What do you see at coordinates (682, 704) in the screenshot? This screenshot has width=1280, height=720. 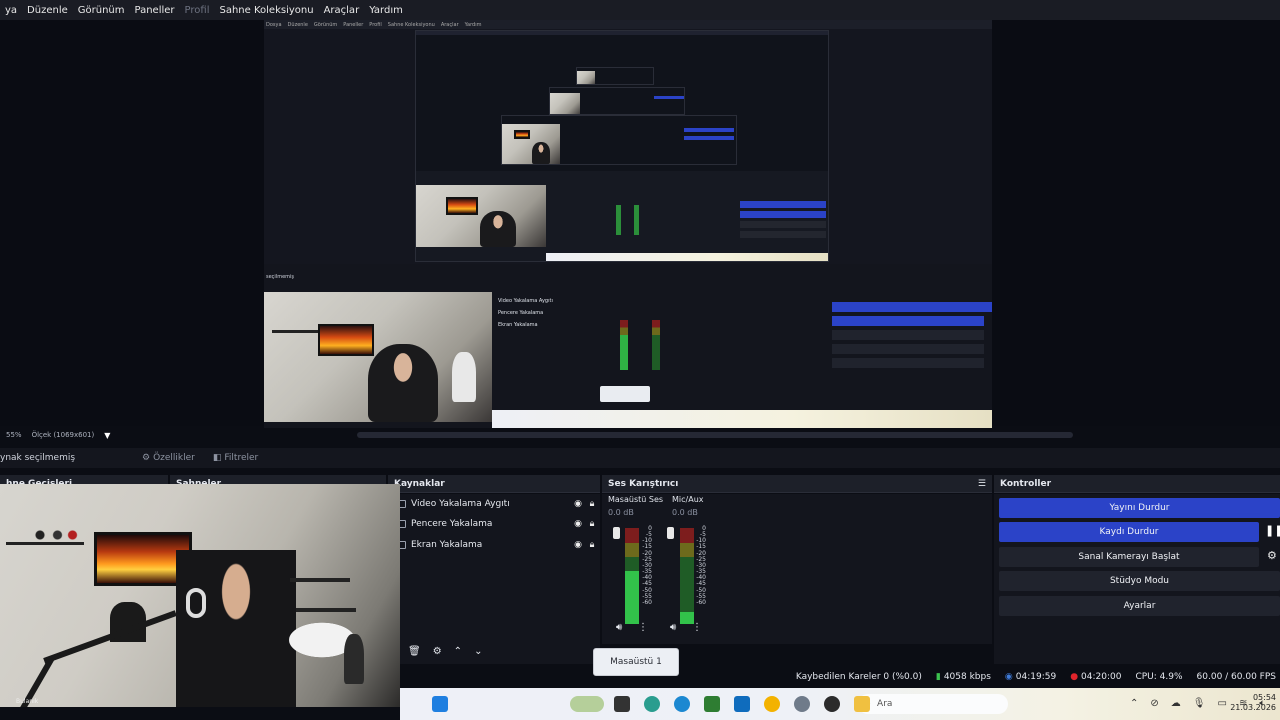 I see `edge-browser-icon` at bounding box center [682, 704].